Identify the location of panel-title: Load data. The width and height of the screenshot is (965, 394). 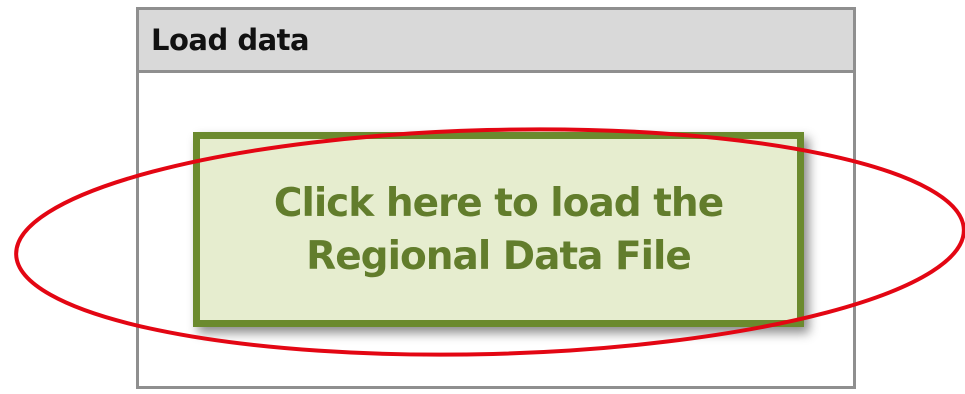
(230, 40).